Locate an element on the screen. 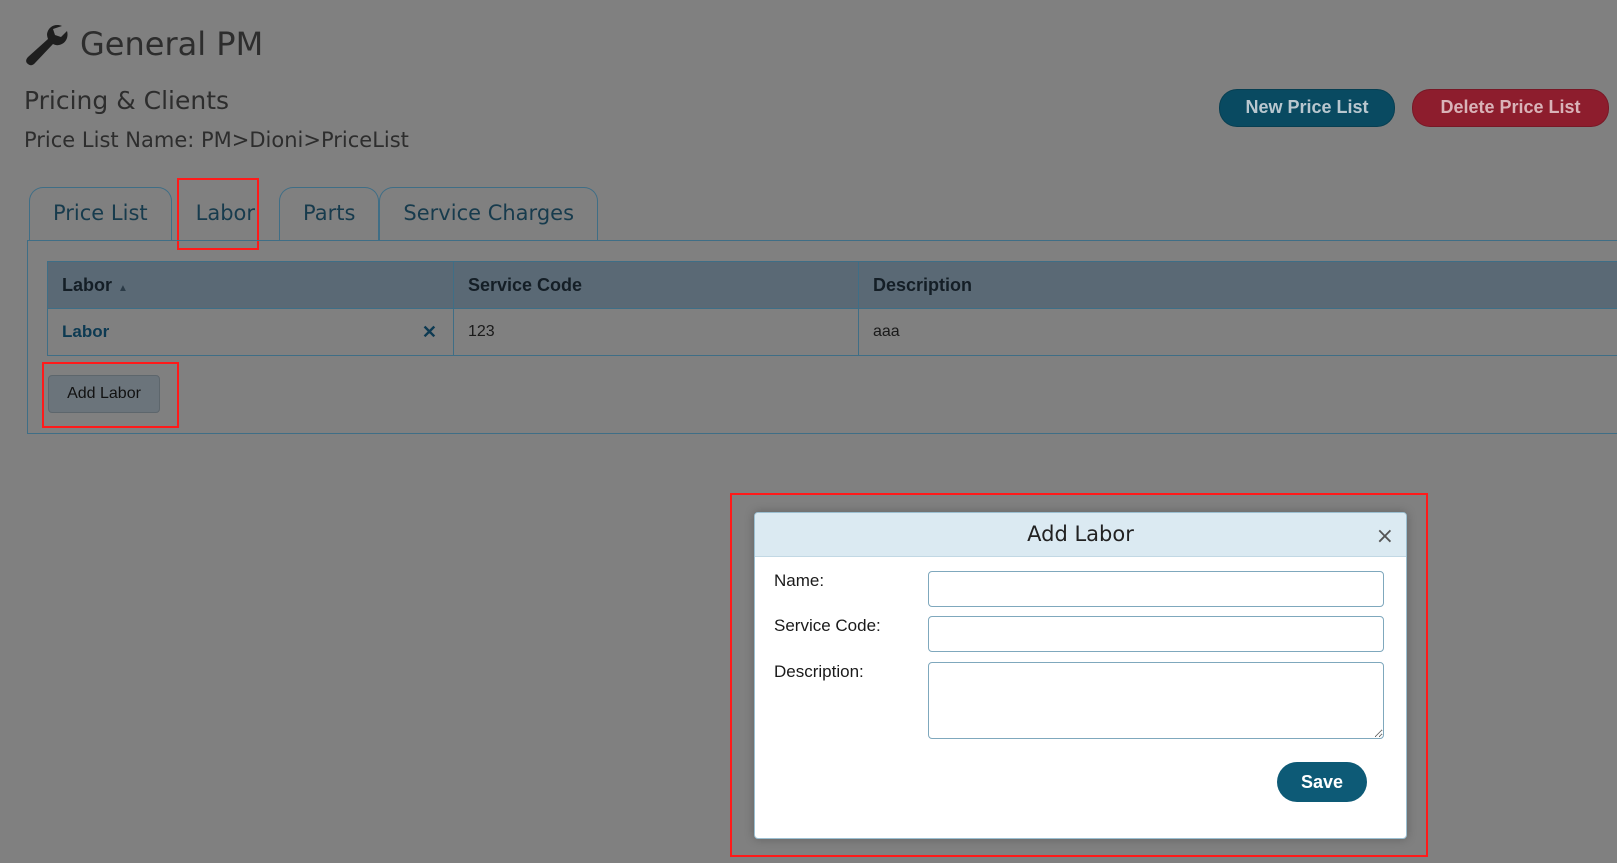 The image size is (1617, 863). tab-price-list: Price List is located at coordinates (100, 213).